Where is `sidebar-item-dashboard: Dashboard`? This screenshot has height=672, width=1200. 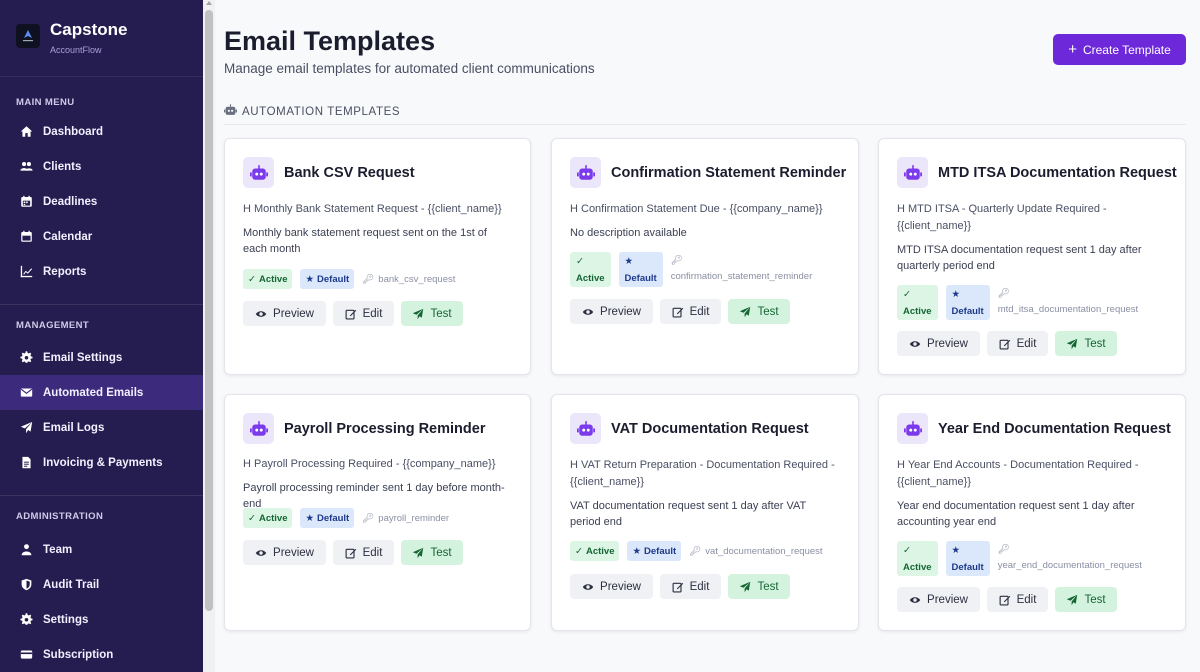 sidebar-item-dashboard: Dashboard is located at coordinates (101, 131).